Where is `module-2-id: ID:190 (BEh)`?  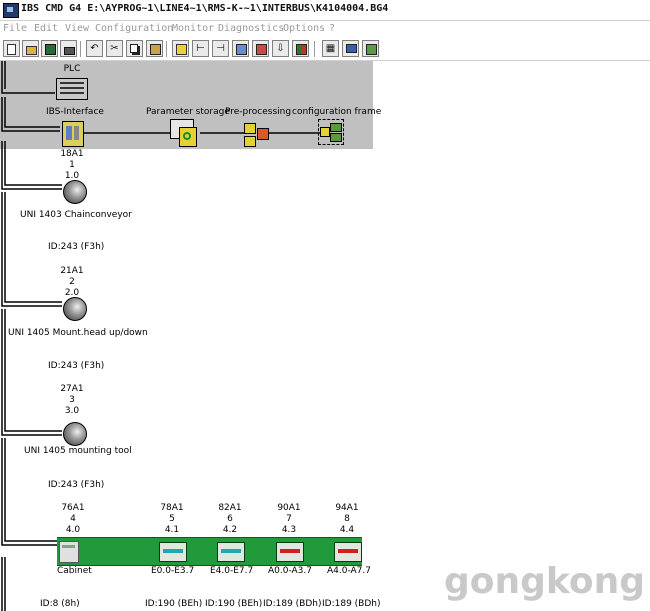 module-2-id: ID:190 (BEh) is located at coordinates (234, 604).